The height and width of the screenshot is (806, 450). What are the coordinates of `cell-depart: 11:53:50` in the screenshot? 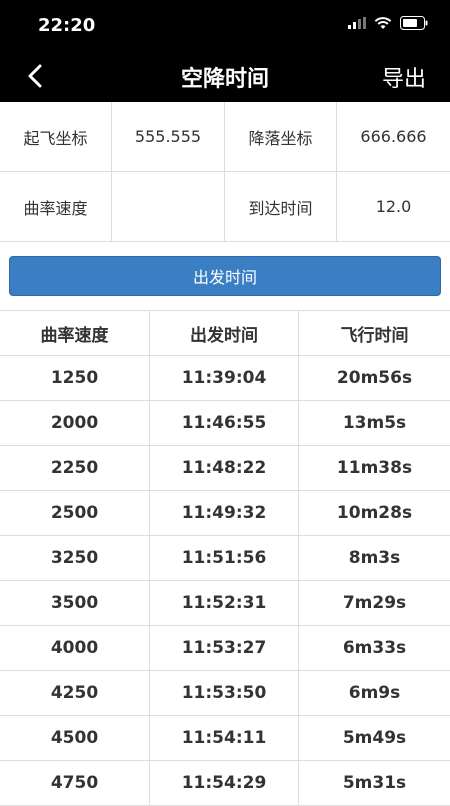 It's located at (224, 693).